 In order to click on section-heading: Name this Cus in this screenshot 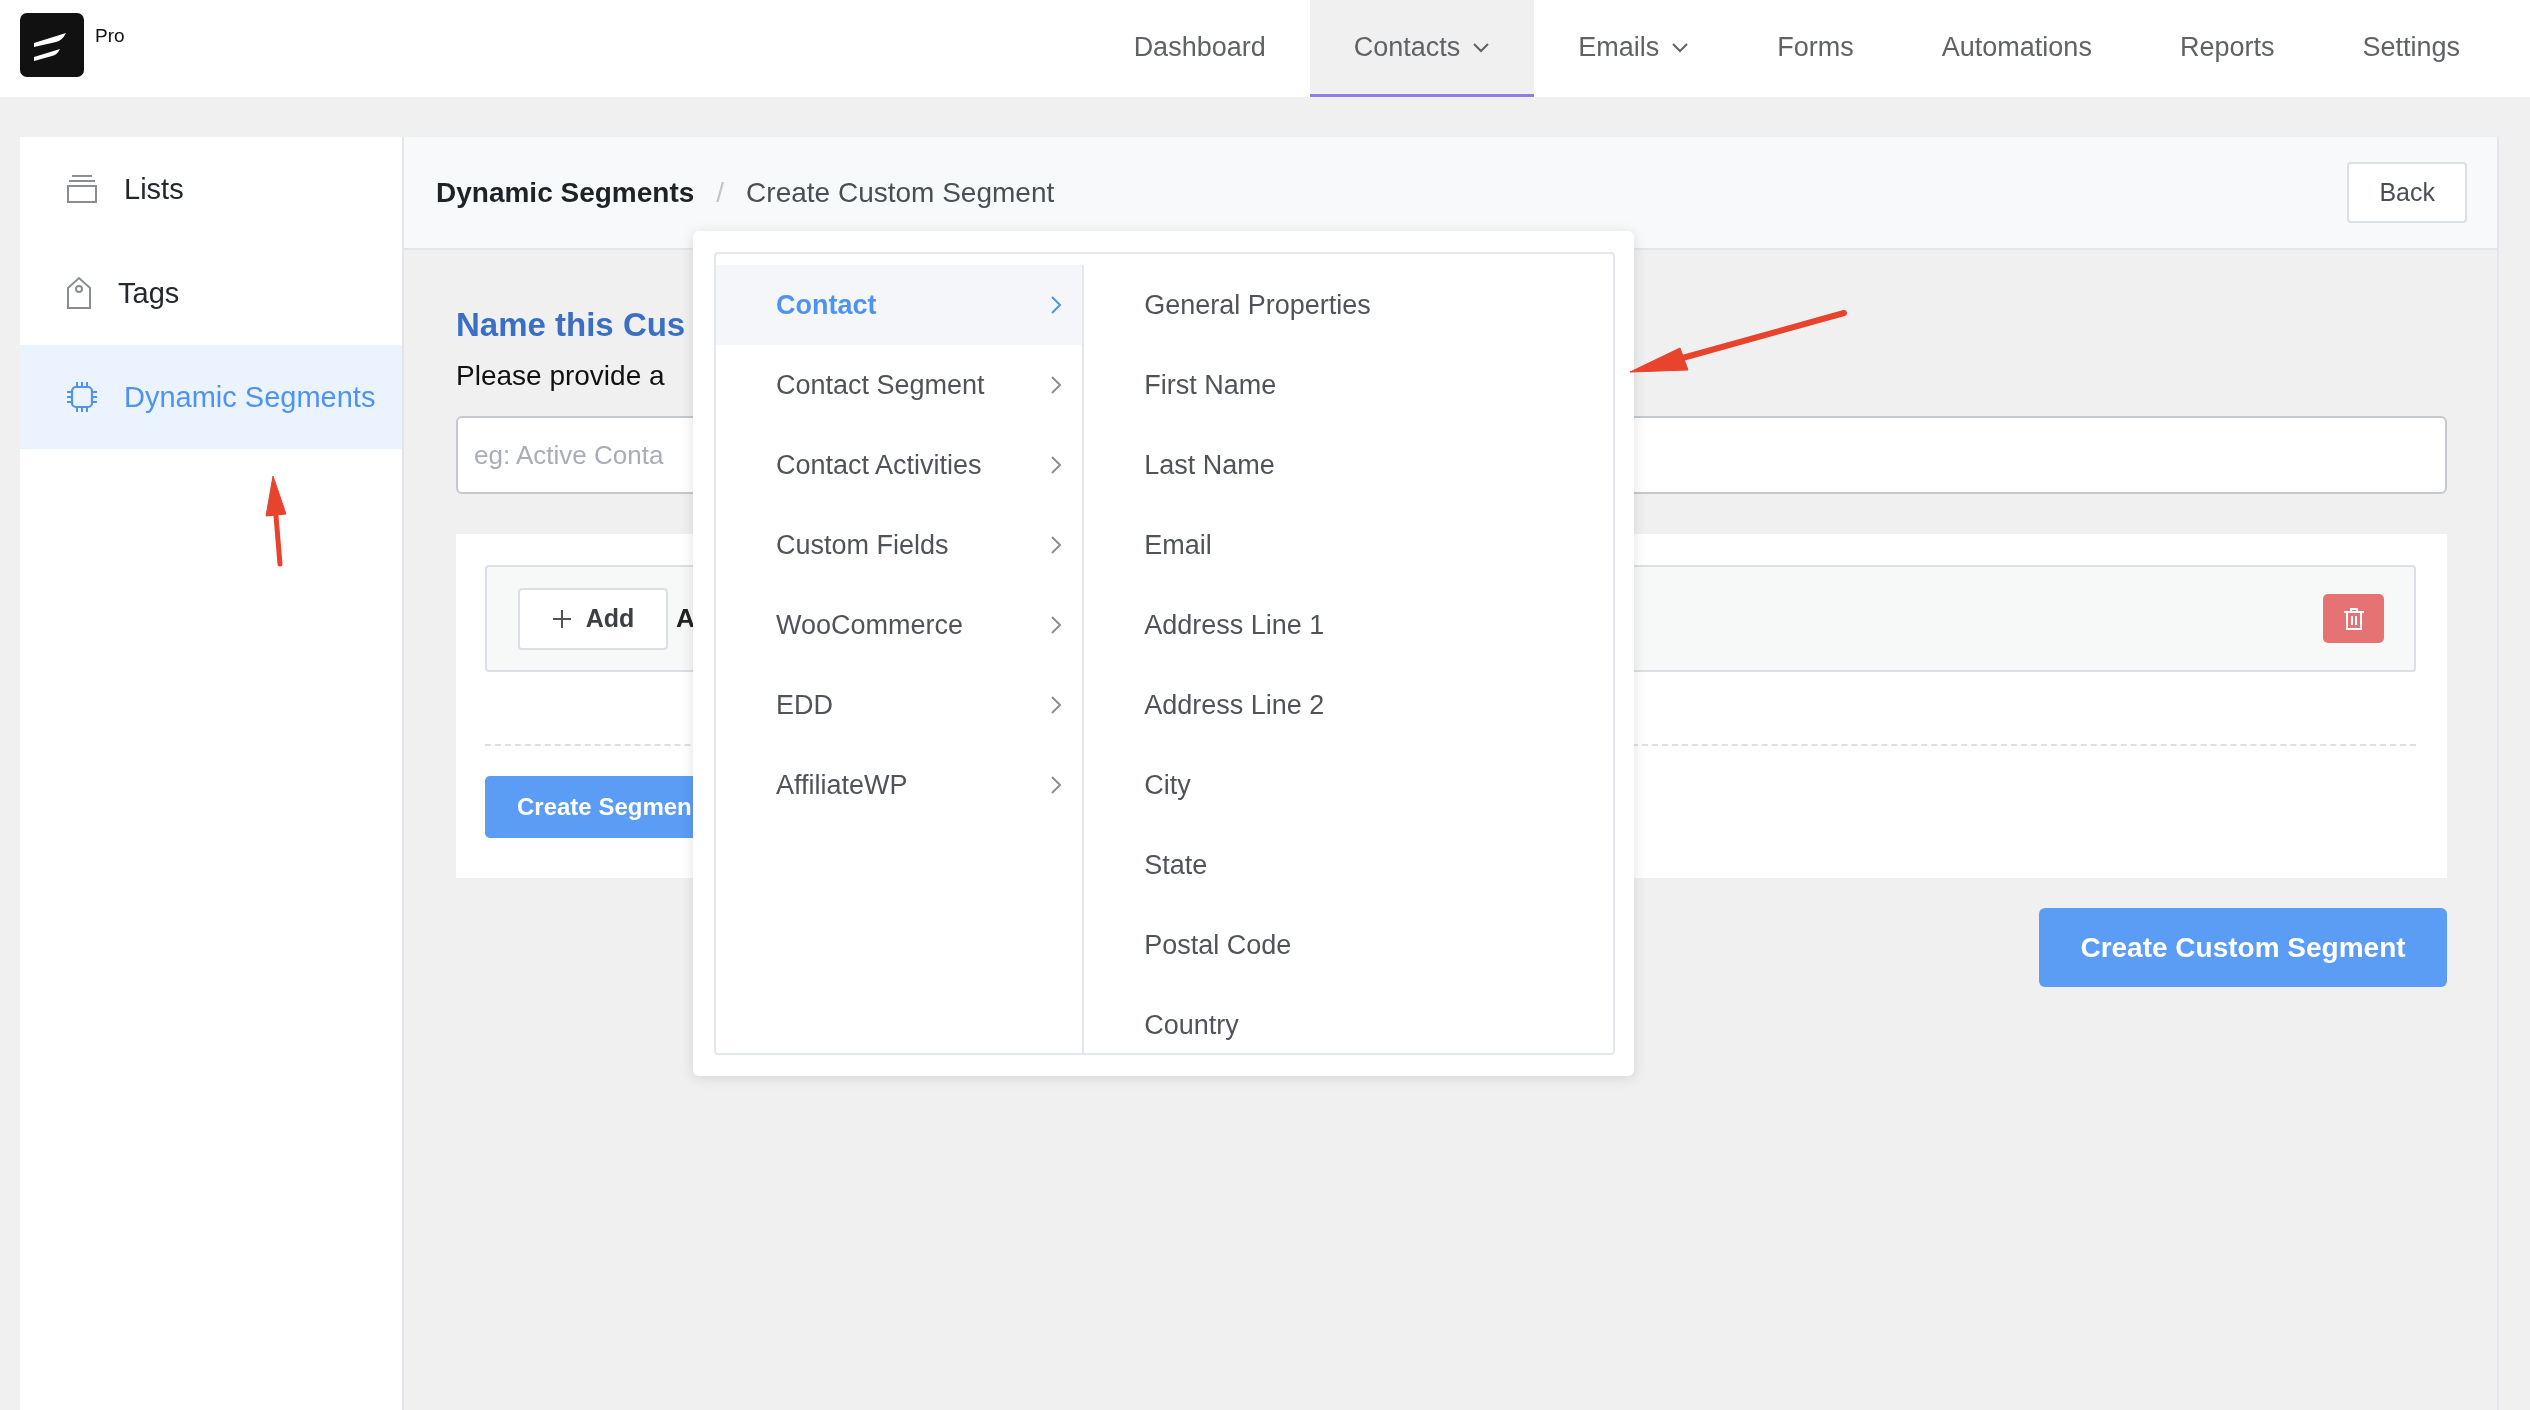, I will do `click(571, 325)`.